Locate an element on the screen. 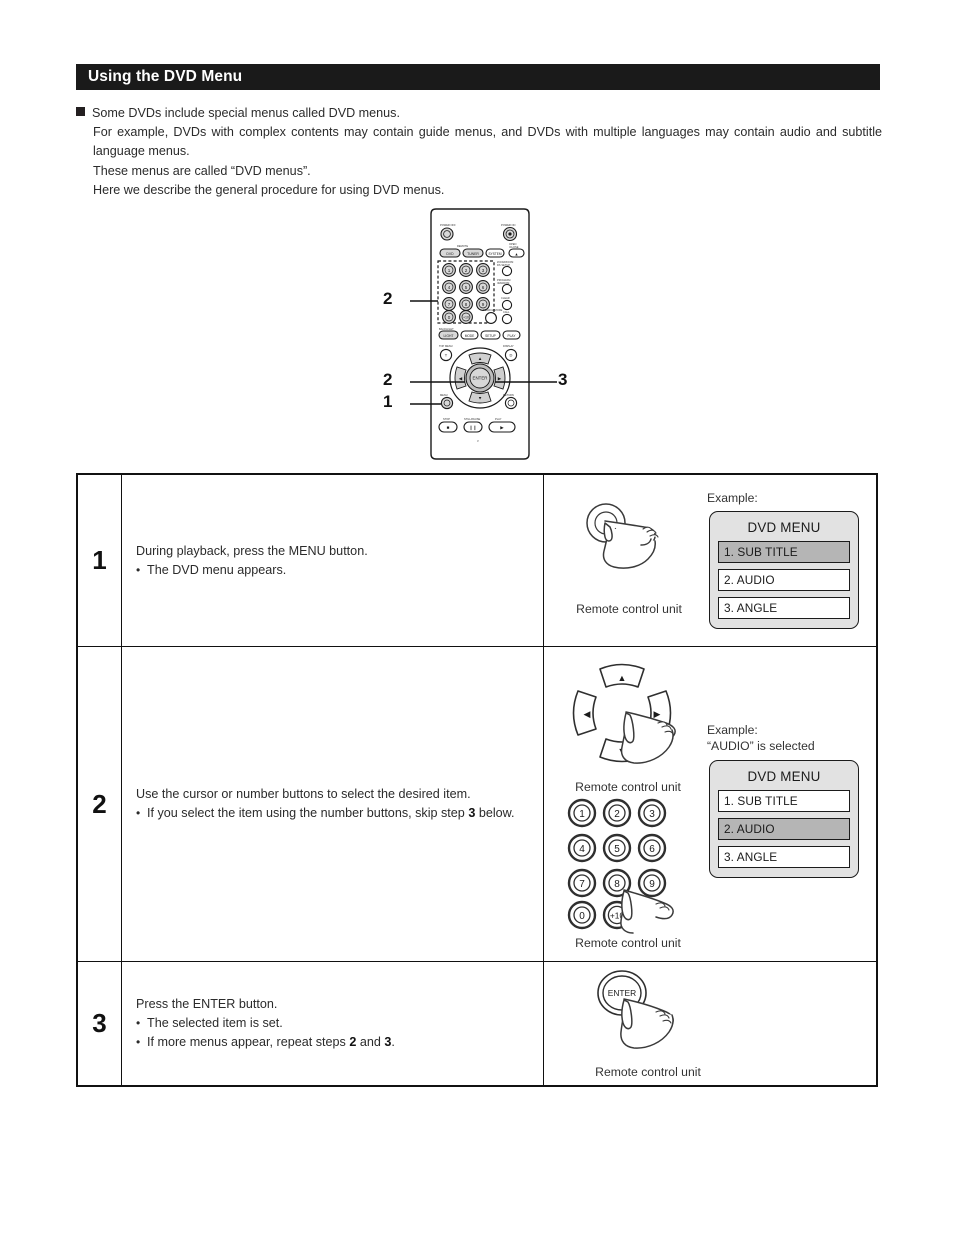 This screenshot has height=1237, width=954. step3-bullet2-post: . is located at coordinates (393, 1042).